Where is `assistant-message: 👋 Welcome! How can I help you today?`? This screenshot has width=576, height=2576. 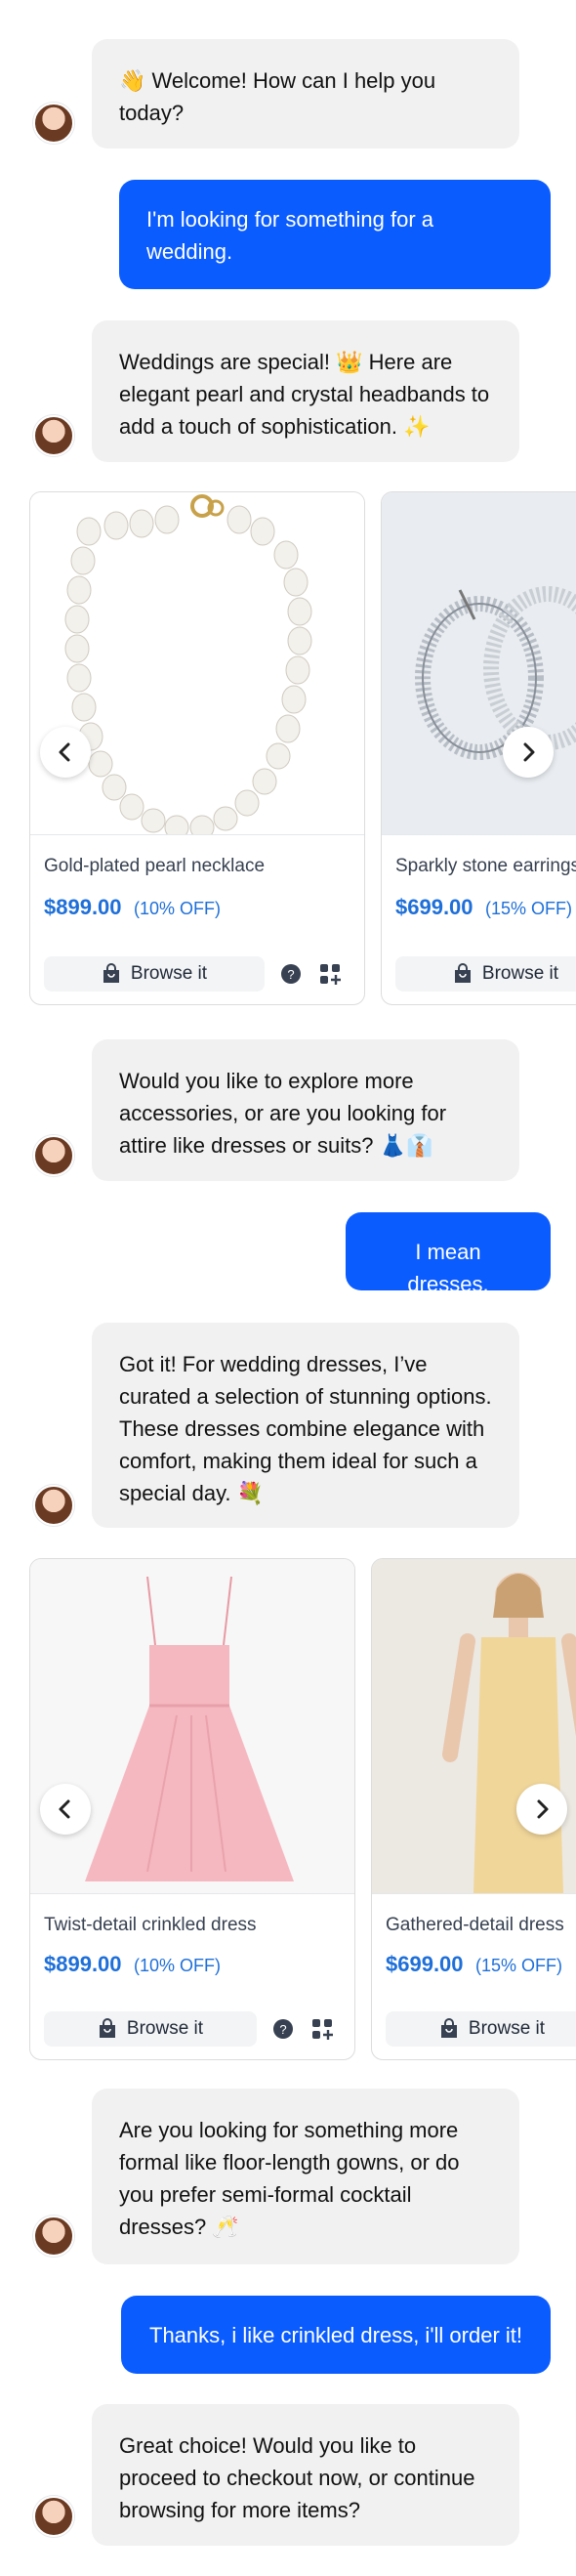 assistant-message: 👋 Welcome! How can I help you today? is located at coordinates (305, 93).